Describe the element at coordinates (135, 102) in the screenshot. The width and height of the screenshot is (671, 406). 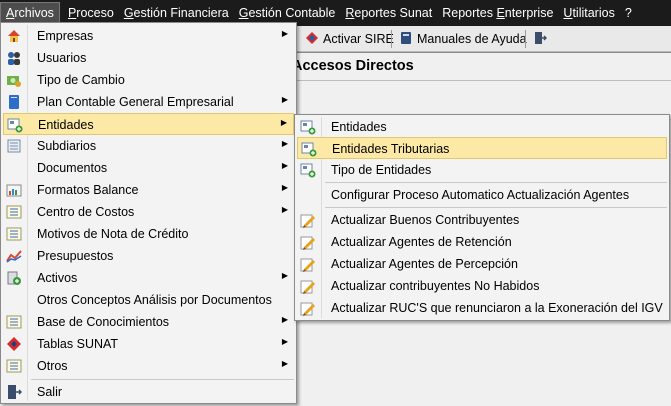
I see `menu-item-label: Plan Contable General Empresarial` at that location.